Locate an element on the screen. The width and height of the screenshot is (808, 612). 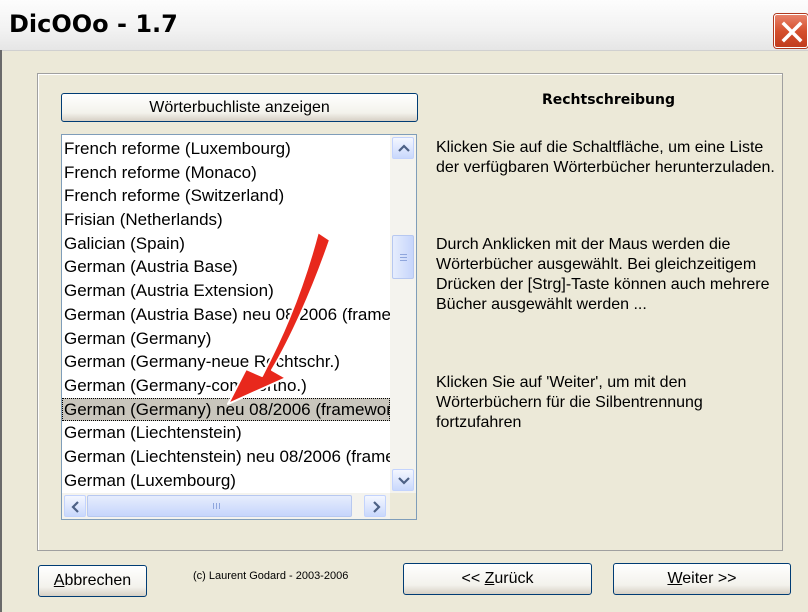
next-button: Weiter >> is located at coordinates (702, 579).